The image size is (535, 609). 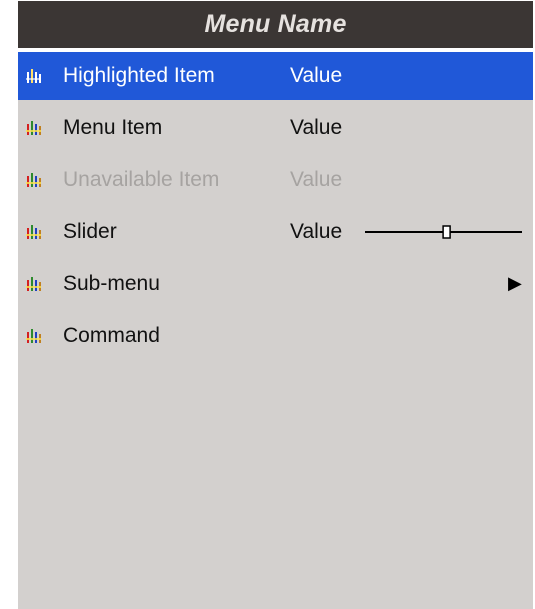 What do you see at coordinates (90, 231) in the screenshot?
I see `menu-item-label: Slider` at bounding box center [90, 231].